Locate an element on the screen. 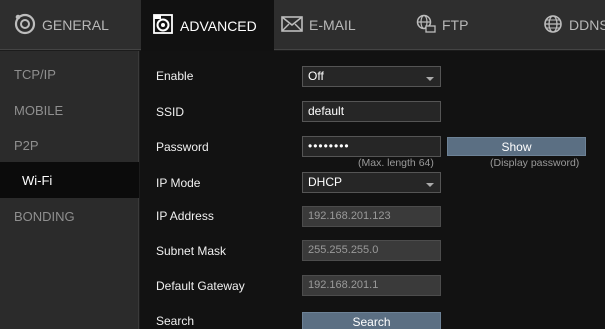  subnet-mask-input: 255.255.255.0 is located at coordinates (371, 250).